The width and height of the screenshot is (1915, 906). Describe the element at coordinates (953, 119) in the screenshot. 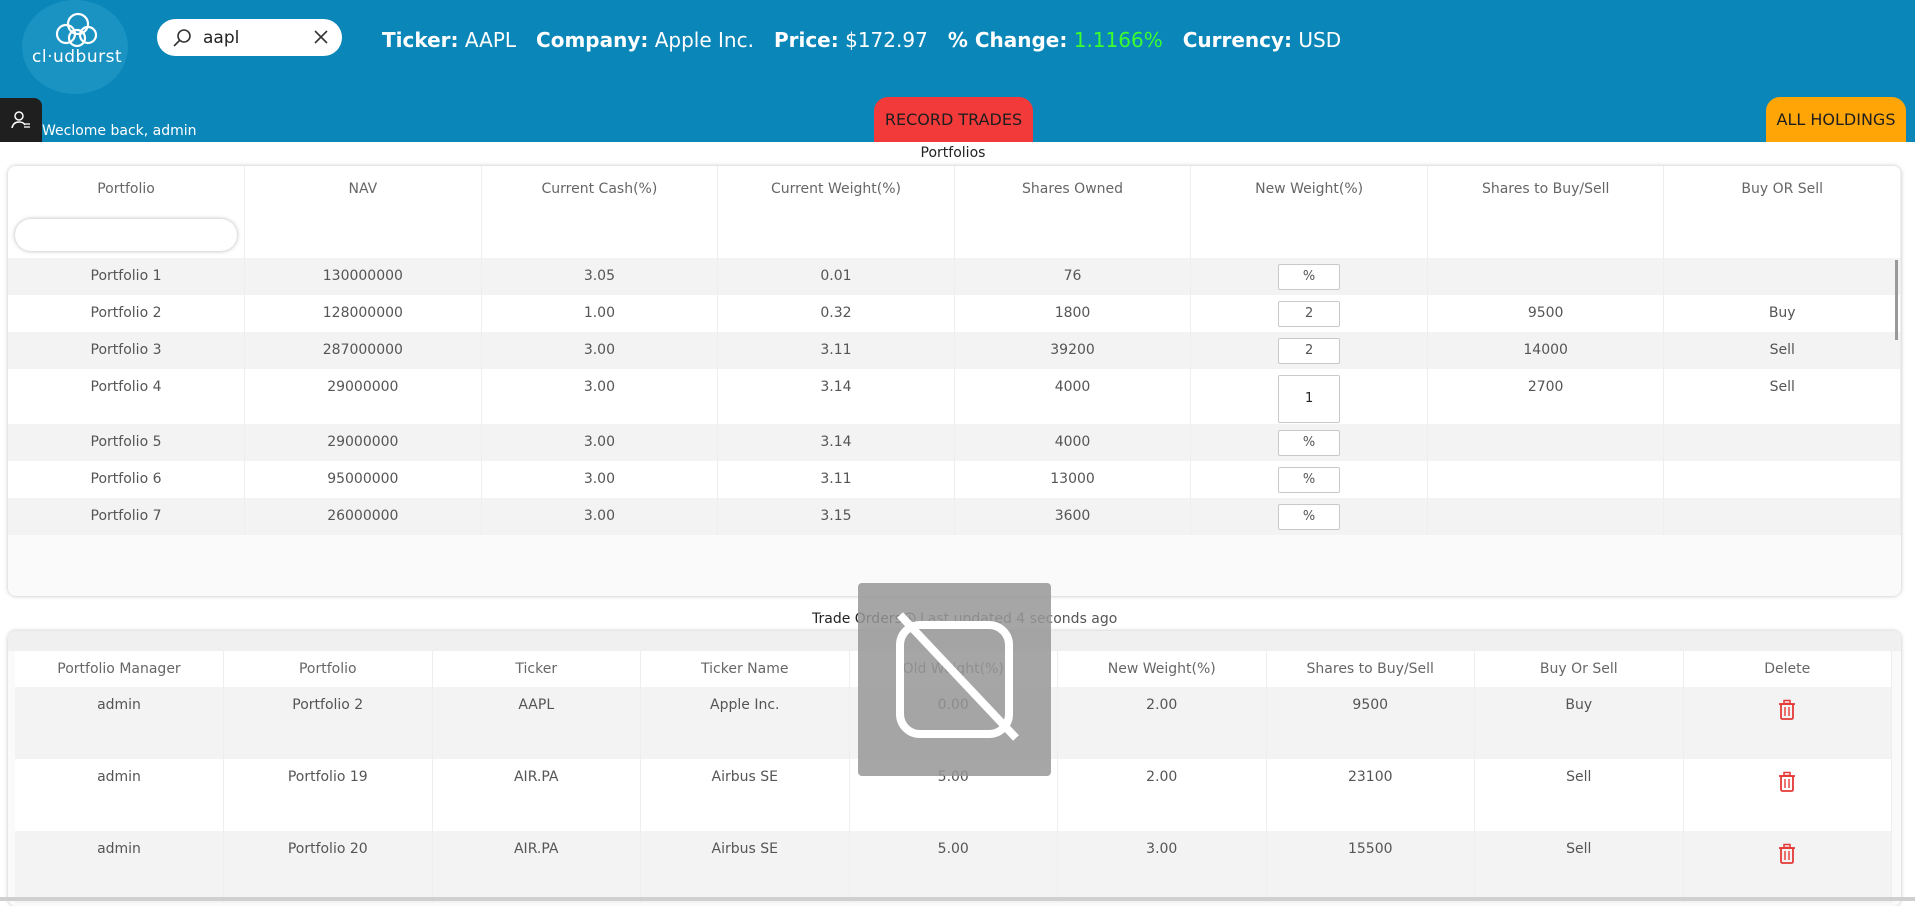

I see `record-trades-button: RECORD TRADES` at that location.